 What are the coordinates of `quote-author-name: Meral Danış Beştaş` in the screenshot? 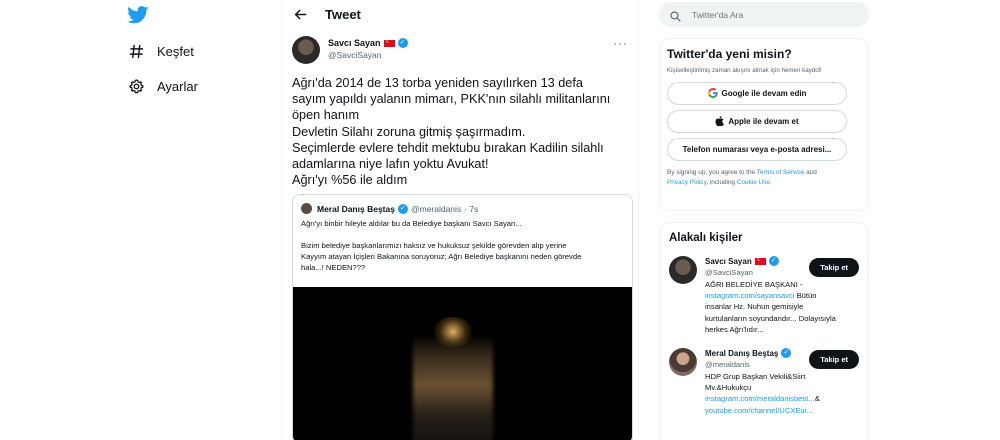 It's located at (356, 208).